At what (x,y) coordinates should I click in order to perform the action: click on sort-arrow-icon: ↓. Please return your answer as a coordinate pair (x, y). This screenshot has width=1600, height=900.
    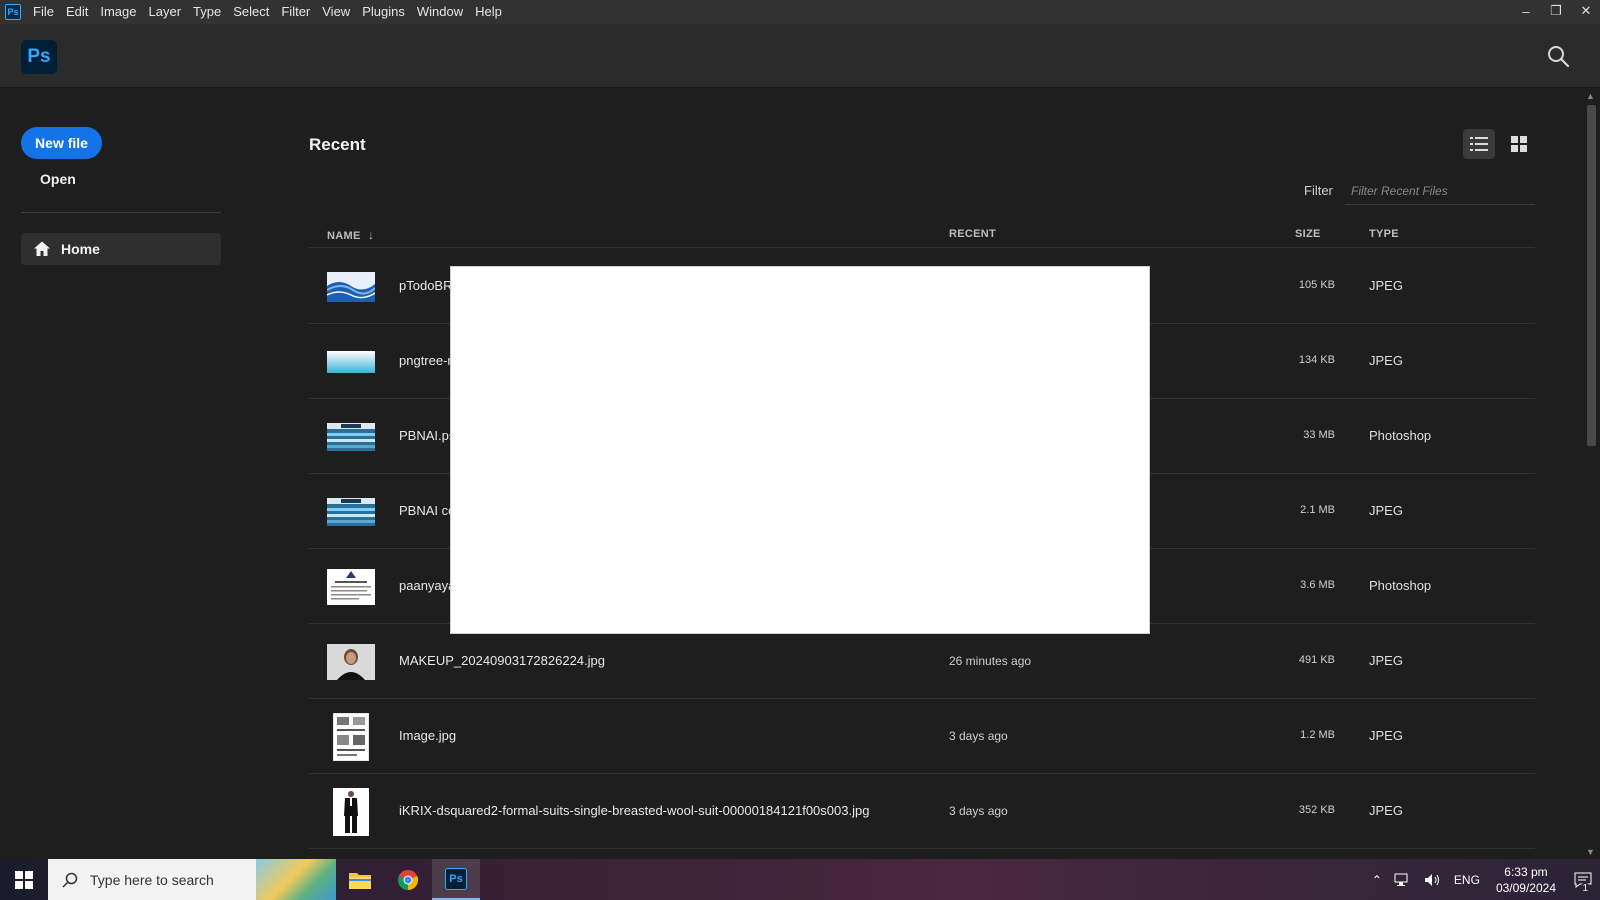
    Looking at the image, I should click on (371, 235).